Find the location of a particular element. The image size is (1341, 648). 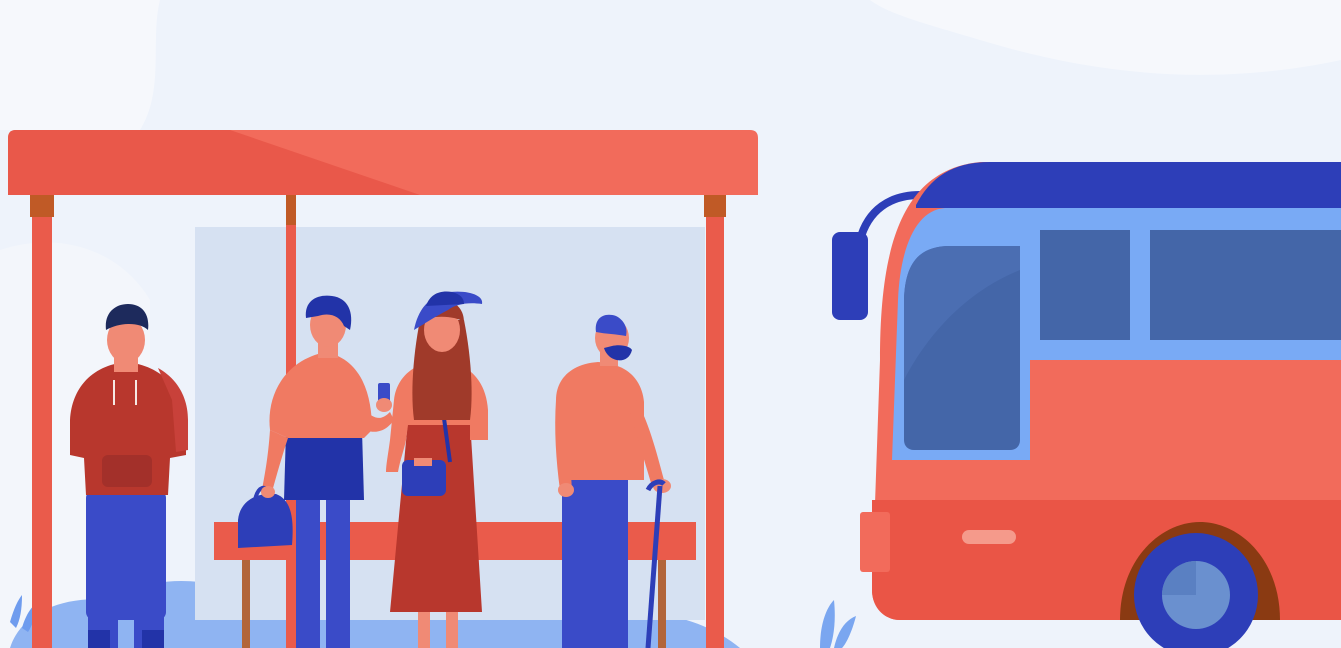

shelter-post-left is located at coordinates (42, 421).